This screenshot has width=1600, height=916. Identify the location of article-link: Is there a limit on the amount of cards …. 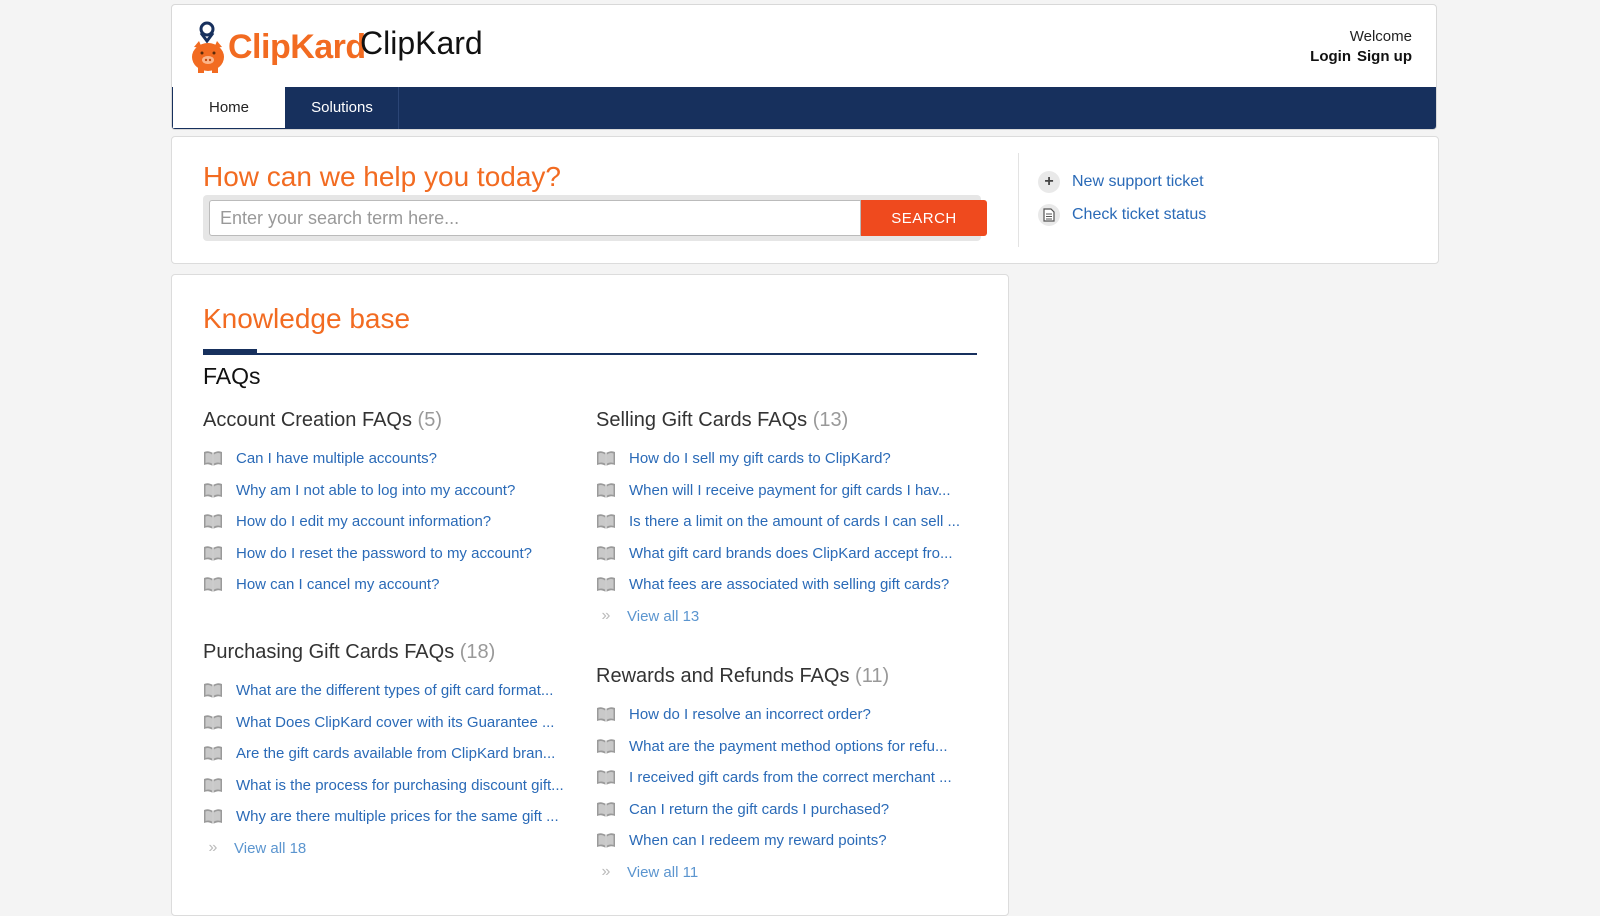
(783, 522).